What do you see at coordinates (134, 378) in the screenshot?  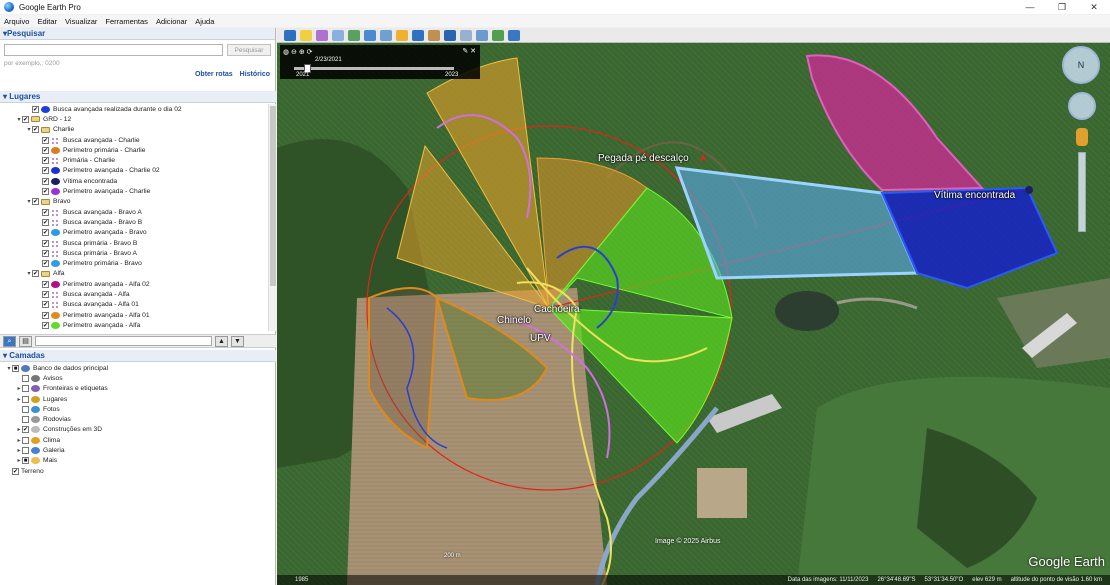 I see `layer-item: Avisos` at bounding box center [134, 378].